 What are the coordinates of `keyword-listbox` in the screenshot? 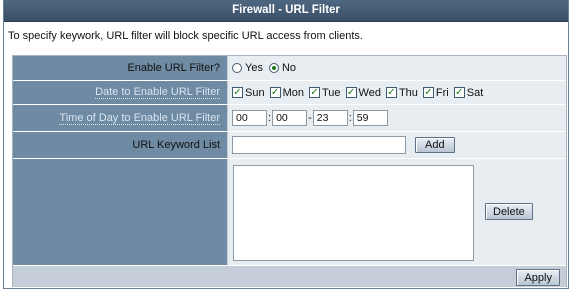 It's located at (353, 213).